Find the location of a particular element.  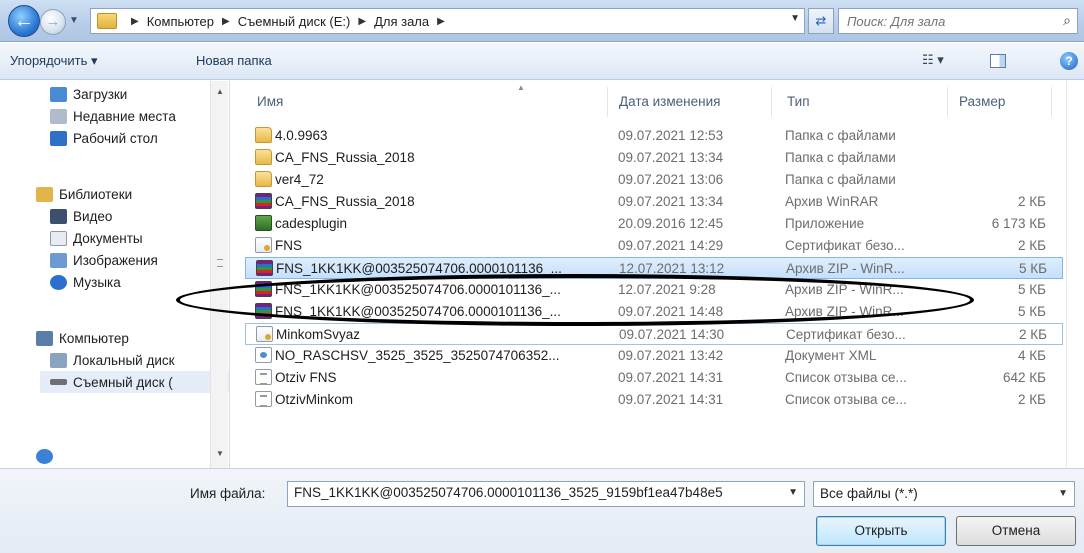

file-type-value: Все файлы (*.*) is located at coordinates (869, 493).